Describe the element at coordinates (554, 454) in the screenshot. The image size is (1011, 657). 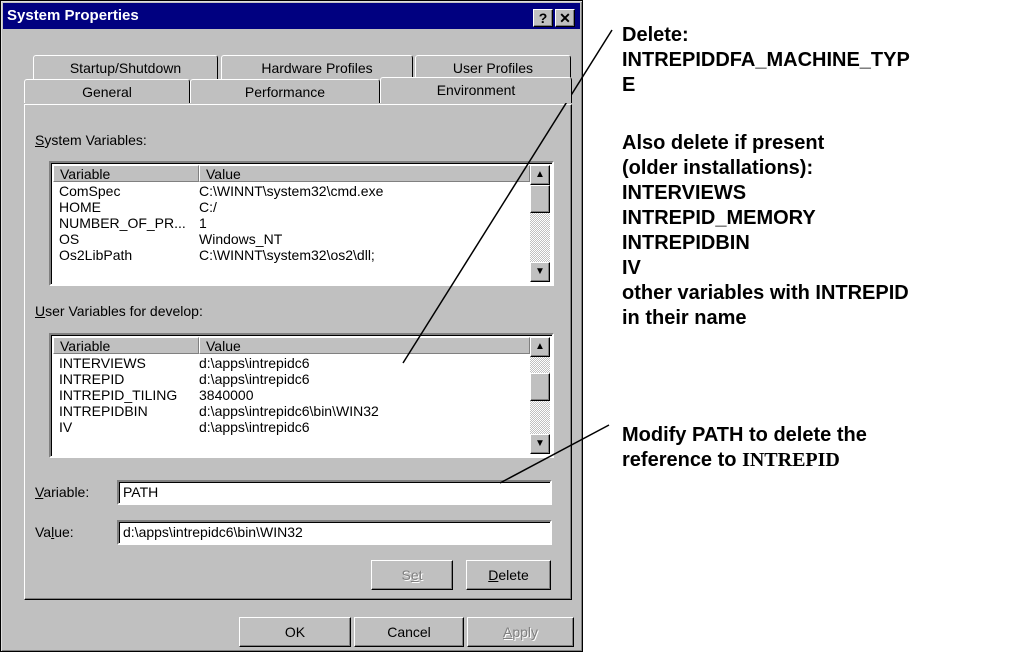
I see `callout-line-modify` at that location.